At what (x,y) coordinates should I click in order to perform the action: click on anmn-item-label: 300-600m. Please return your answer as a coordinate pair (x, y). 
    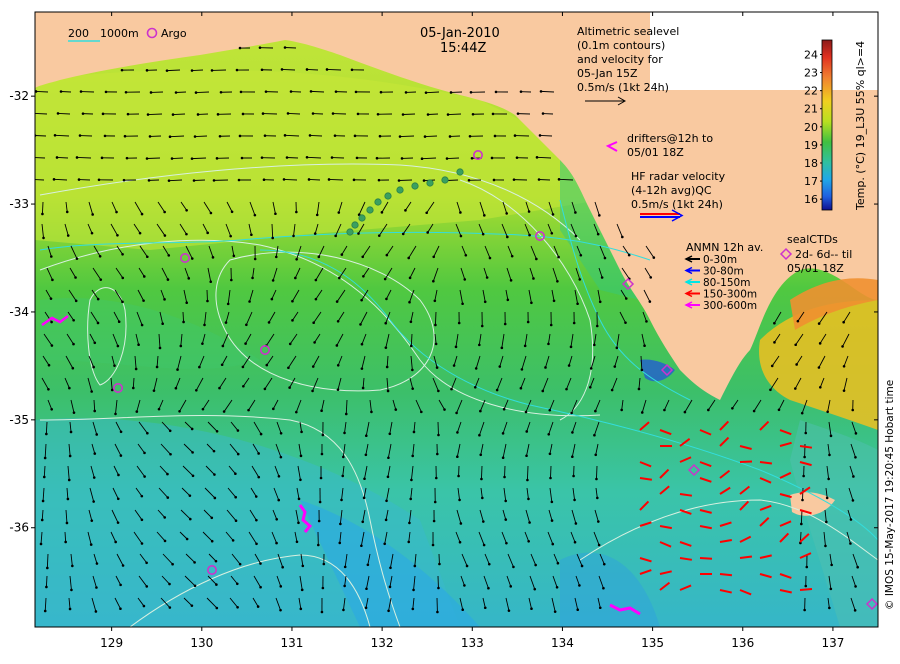
    Looking at the image, I should click on (730, 306).